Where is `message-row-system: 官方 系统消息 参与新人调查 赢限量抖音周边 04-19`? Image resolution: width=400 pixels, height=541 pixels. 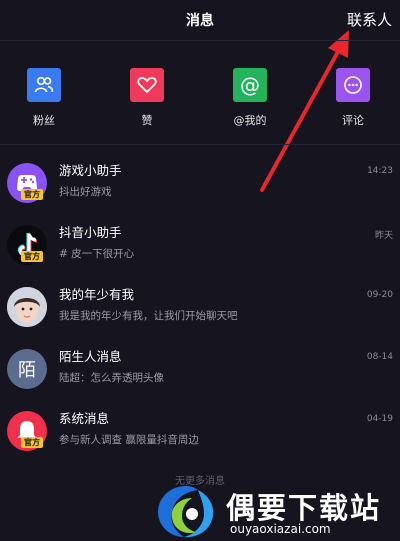
message-row-system: 官方 系统消息 参与新人调查 赢限量抖音周边 04-19 is located at coordinates (200, 435).